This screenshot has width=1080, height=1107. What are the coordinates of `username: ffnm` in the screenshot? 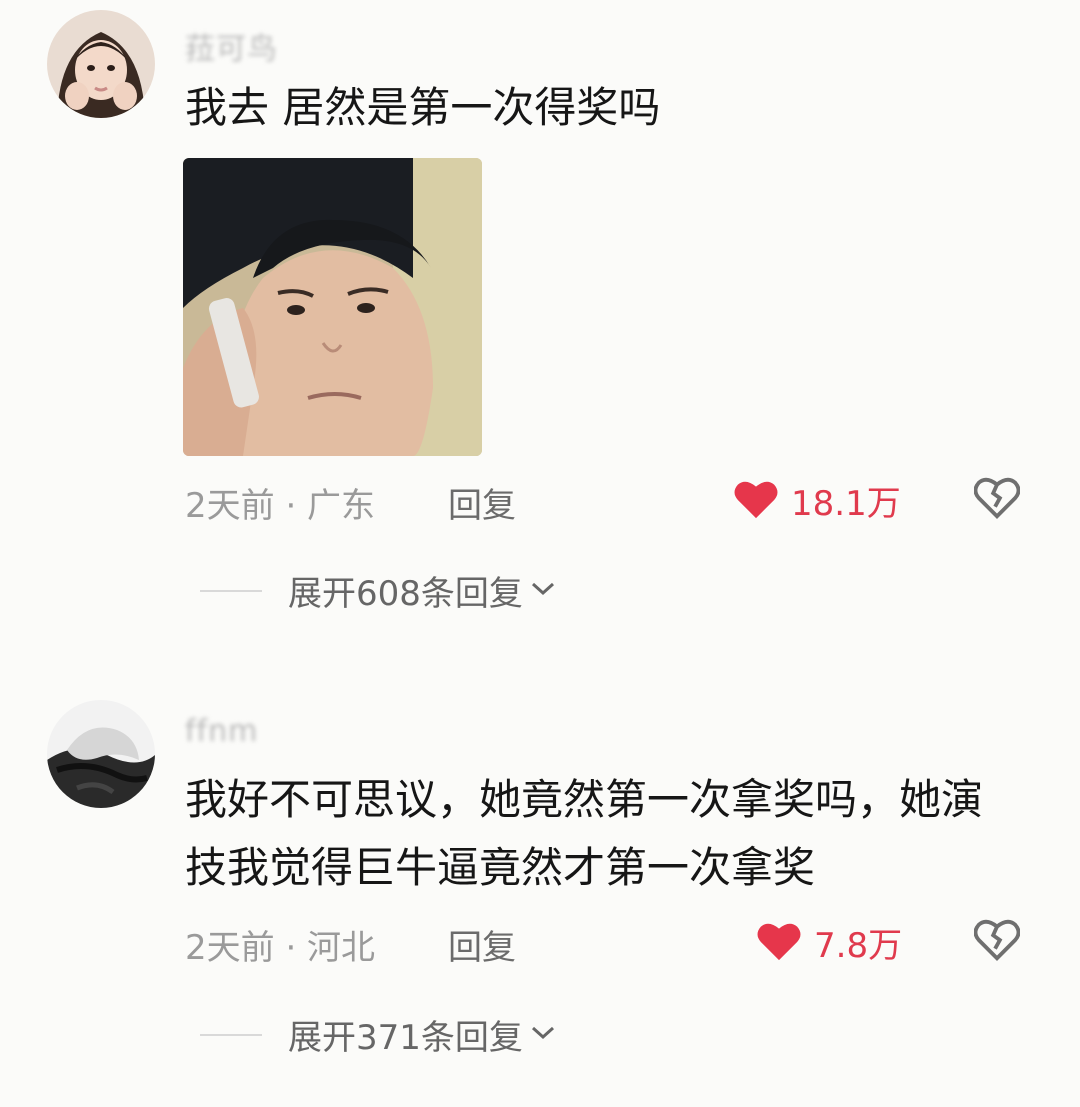 It's located at (221, 731).